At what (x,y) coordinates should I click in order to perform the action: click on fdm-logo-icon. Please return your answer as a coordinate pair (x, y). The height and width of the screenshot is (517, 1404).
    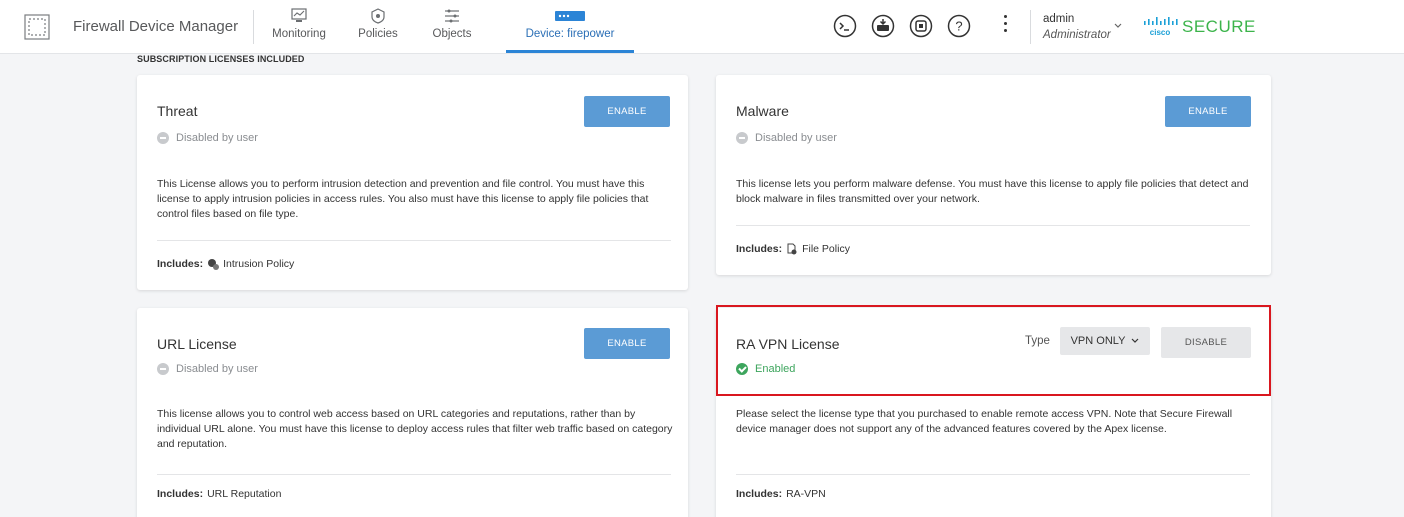
    Looking at the image, I should click on (37, 27).